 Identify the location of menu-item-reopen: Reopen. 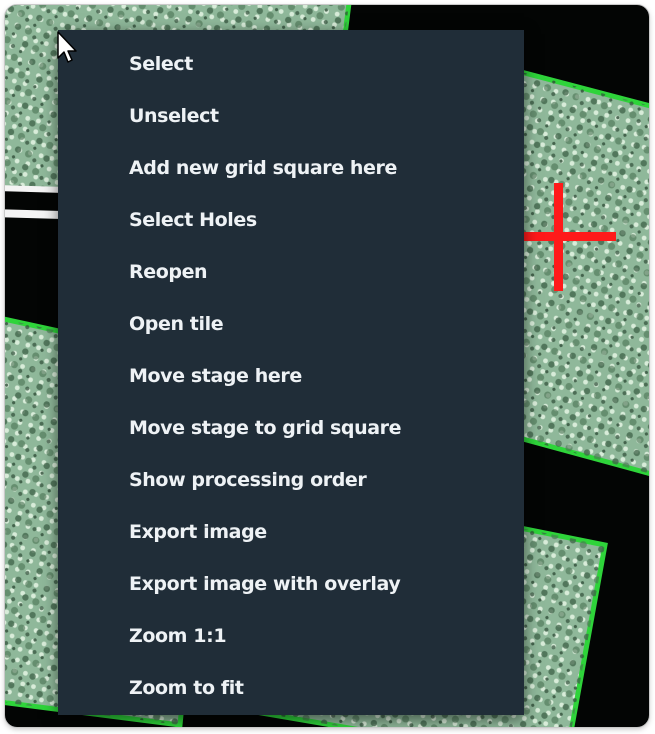
(291, 275).